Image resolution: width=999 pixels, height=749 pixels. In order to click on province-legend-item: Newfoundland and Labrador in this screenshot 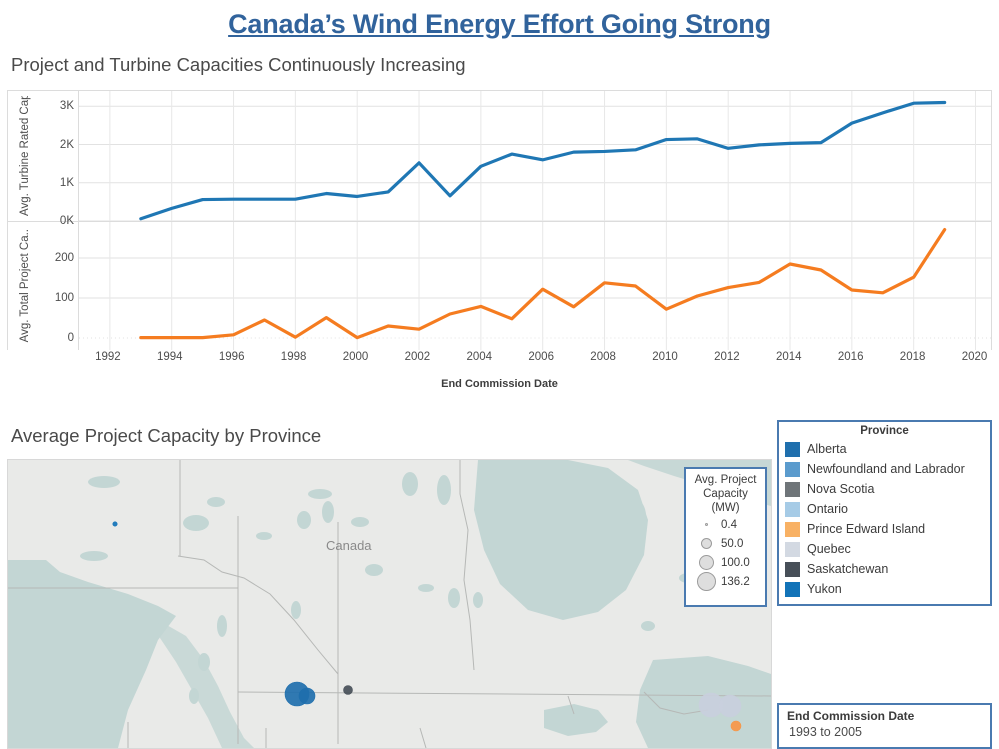, I will do `click(884, 469)`.